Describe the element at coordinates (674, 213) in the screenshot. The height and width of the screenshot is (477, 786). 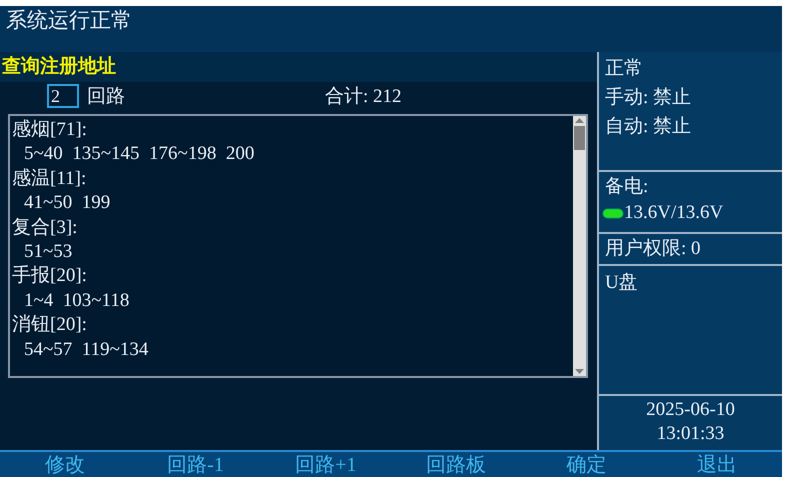
I see `backup-voltage: 13.6V/13.6V` at that location.